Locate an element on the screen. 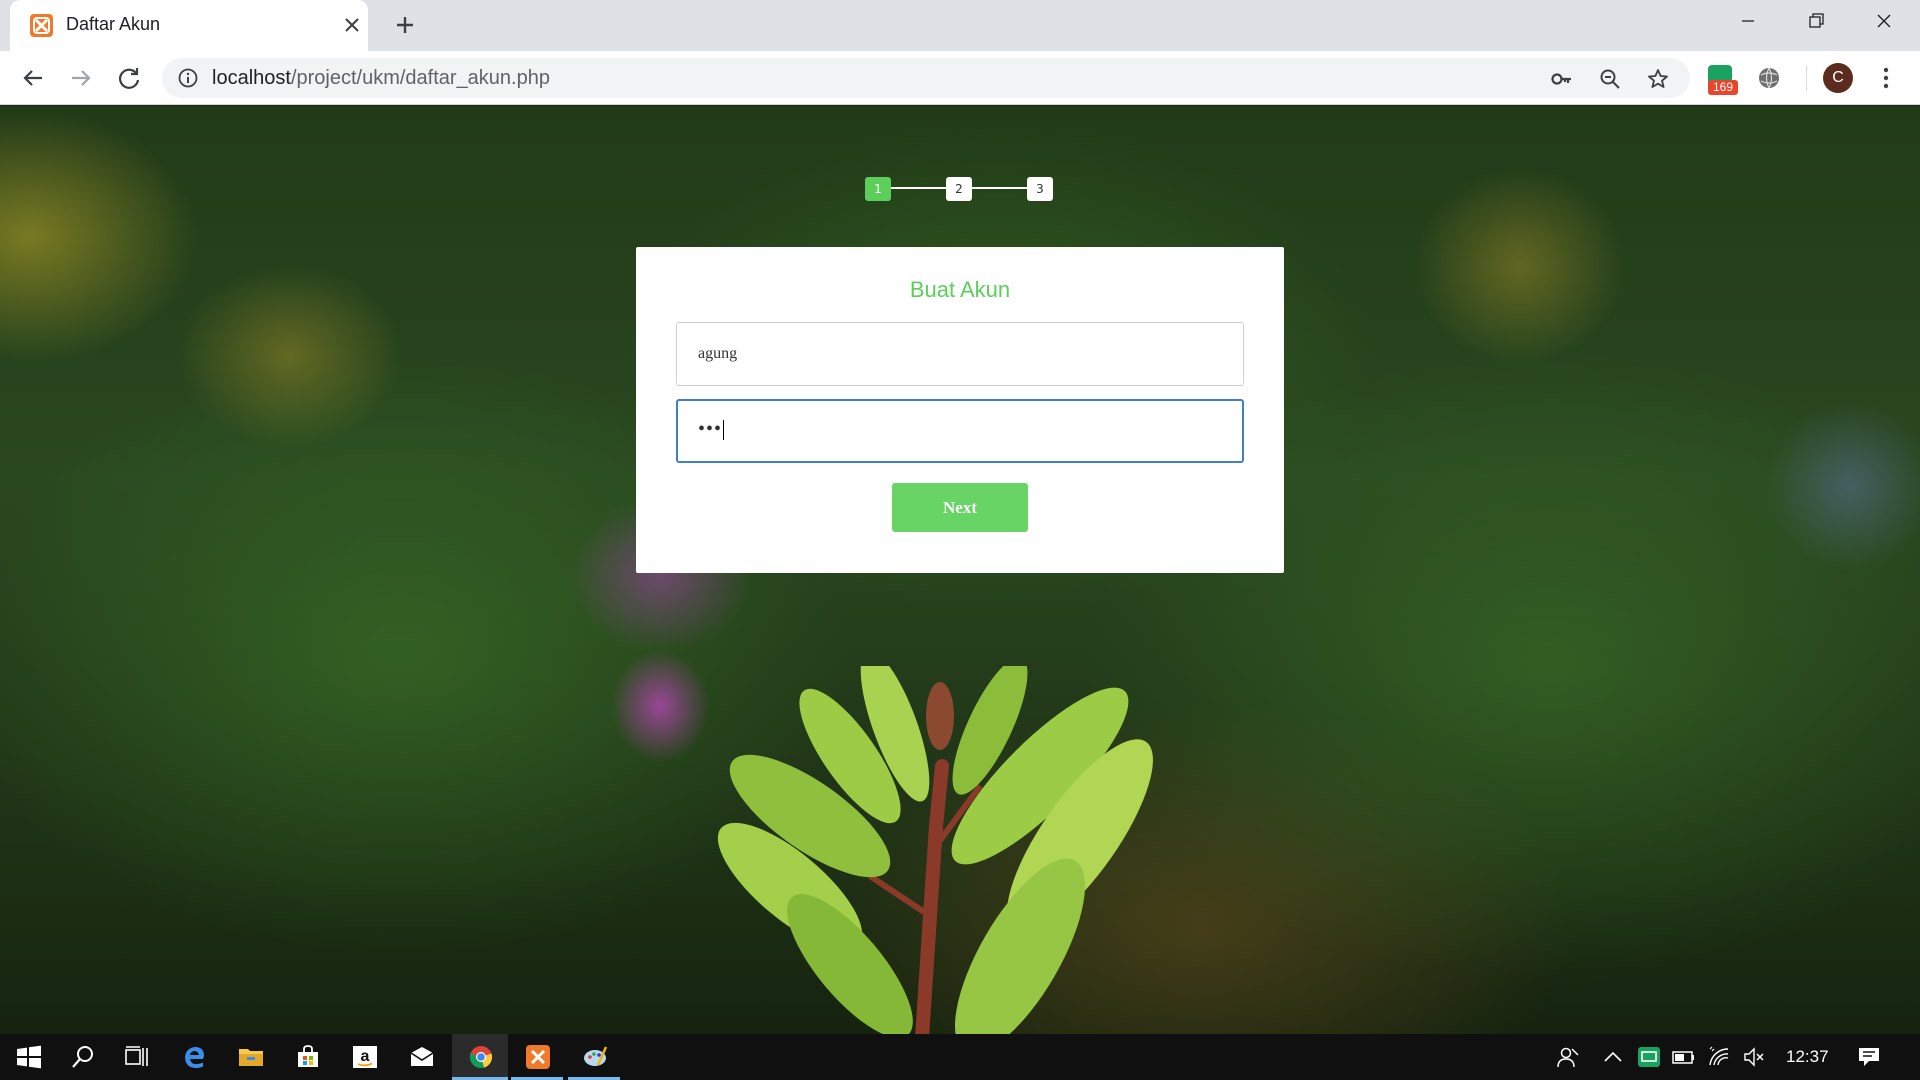 The image size is (1920, 1080). plant-image is located at coordinates (935, 850).